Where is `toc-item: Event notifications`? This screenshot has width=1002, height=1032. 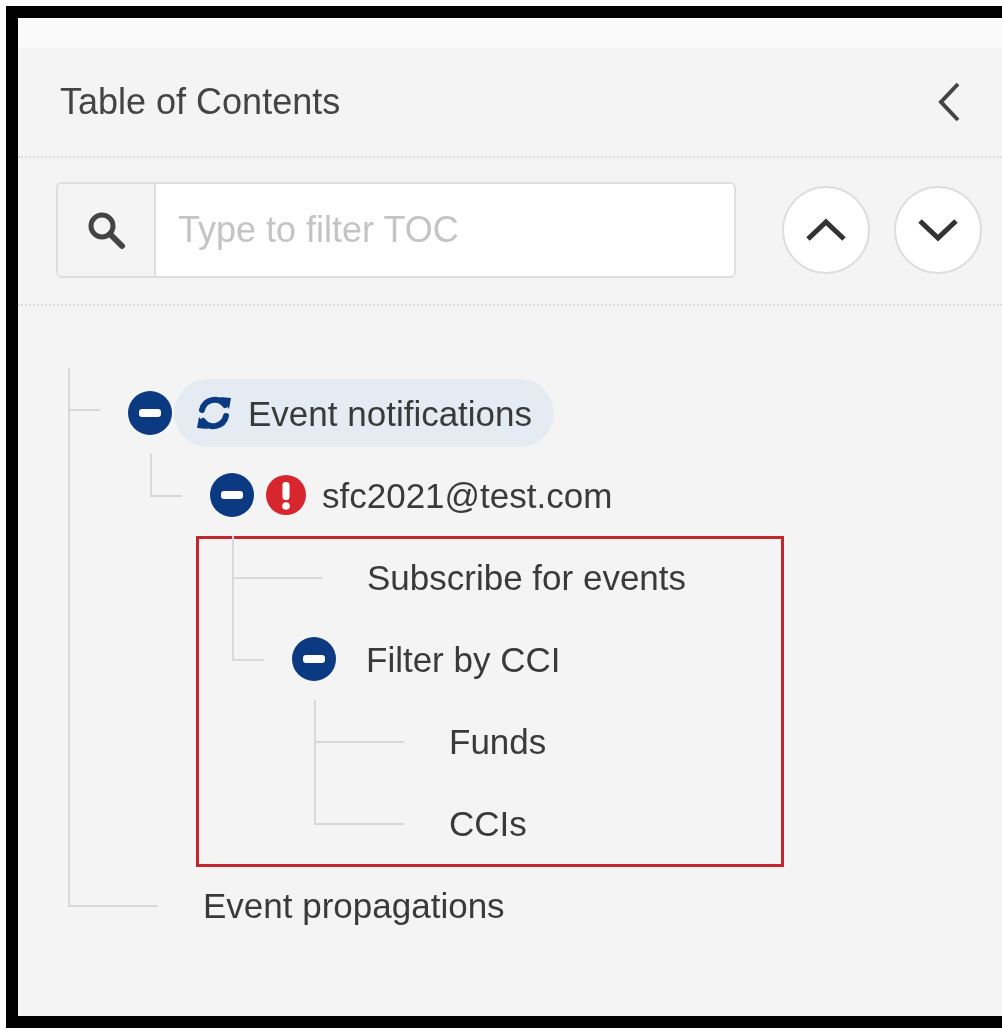 toc-item: Event notifications is located at coordinates (364, 413).